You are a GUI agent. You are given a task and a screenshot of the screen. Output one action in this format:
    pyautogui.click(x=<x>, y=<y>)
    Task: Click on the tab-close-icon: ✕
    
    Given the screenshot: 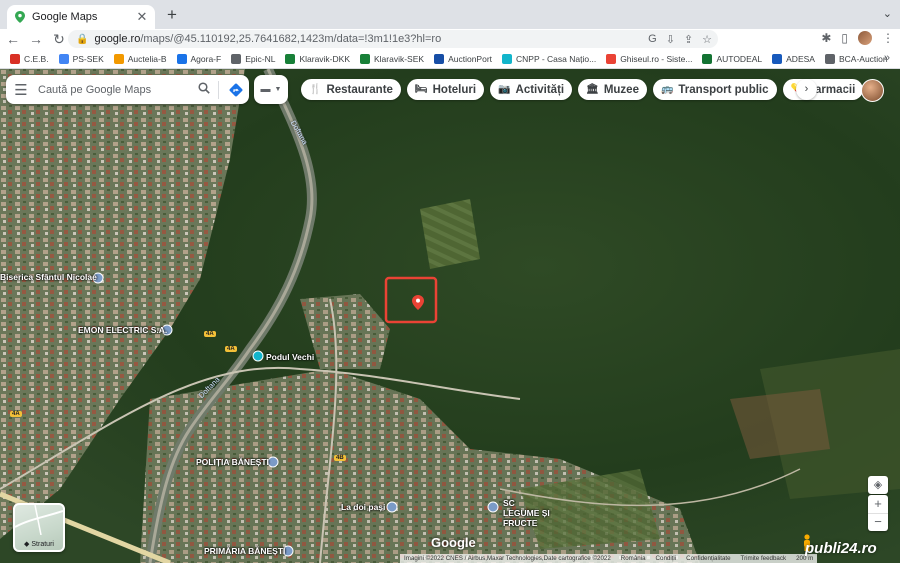 What is the action you would take?
    pyautogui.click(x=142, y=17)
    